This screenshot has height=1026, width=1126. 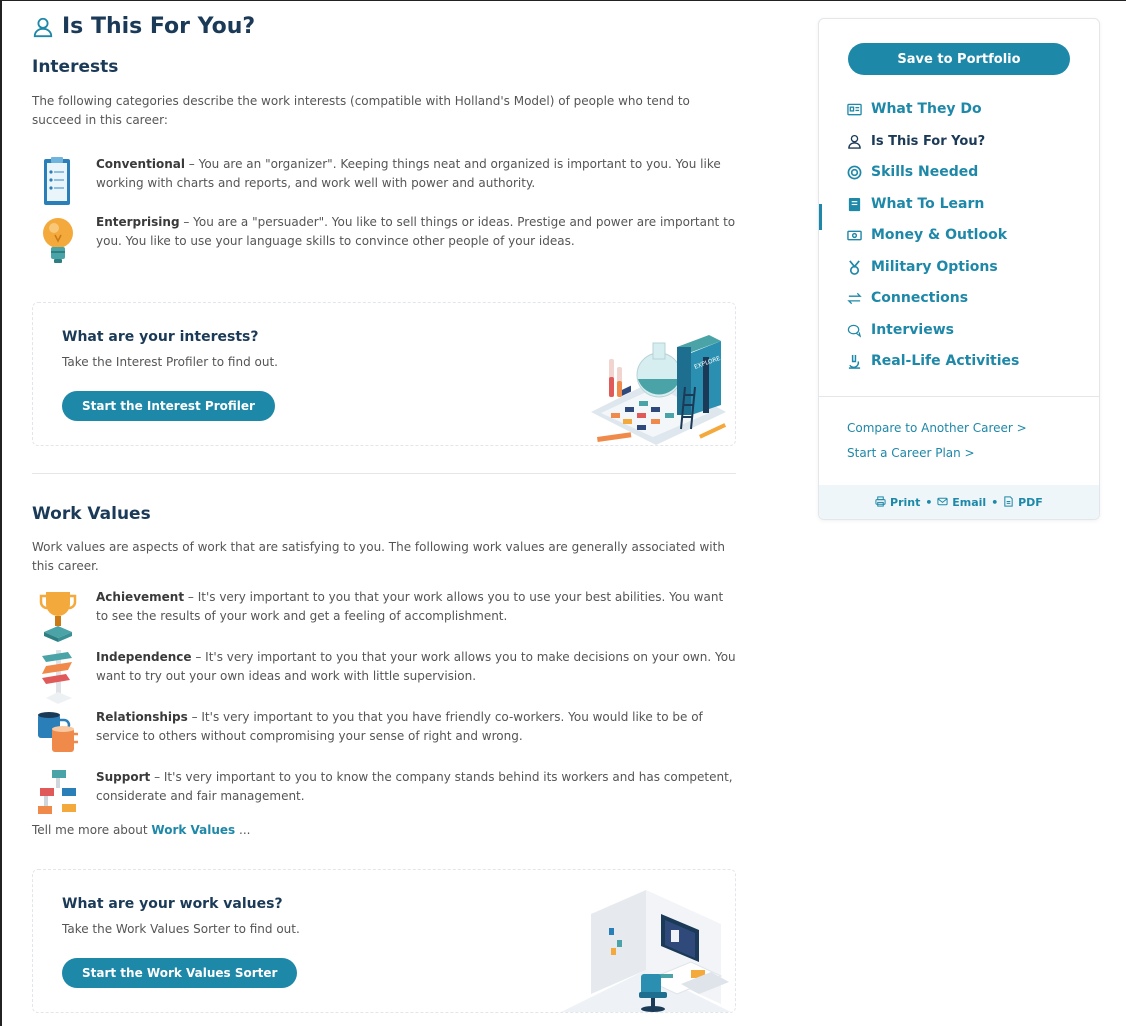 I want to click on money-icon, so click(x=854, y=235).